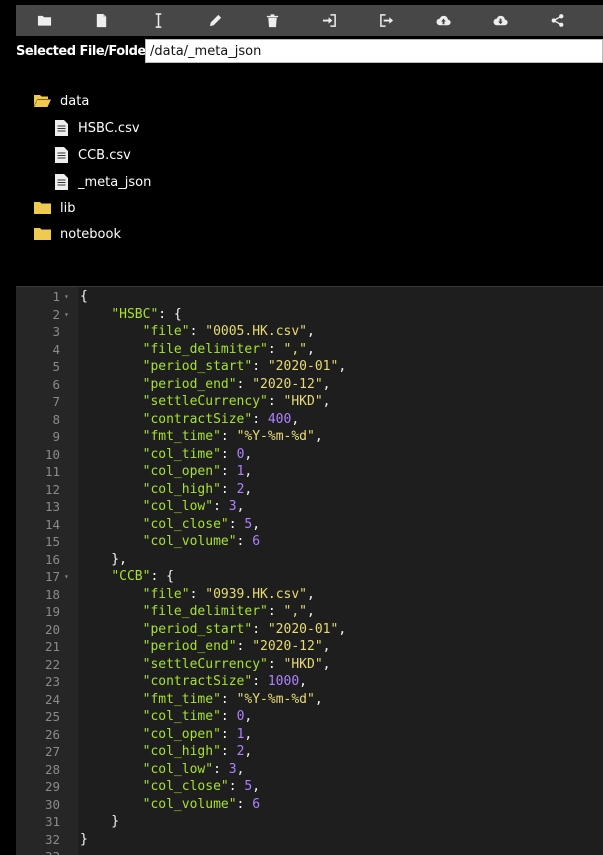 Image resolution: width=603 pixels, height=855 pixels. Describe the element at coordinates (75, 101) in the screenshot. I see `tree-item-label: data` at that location.